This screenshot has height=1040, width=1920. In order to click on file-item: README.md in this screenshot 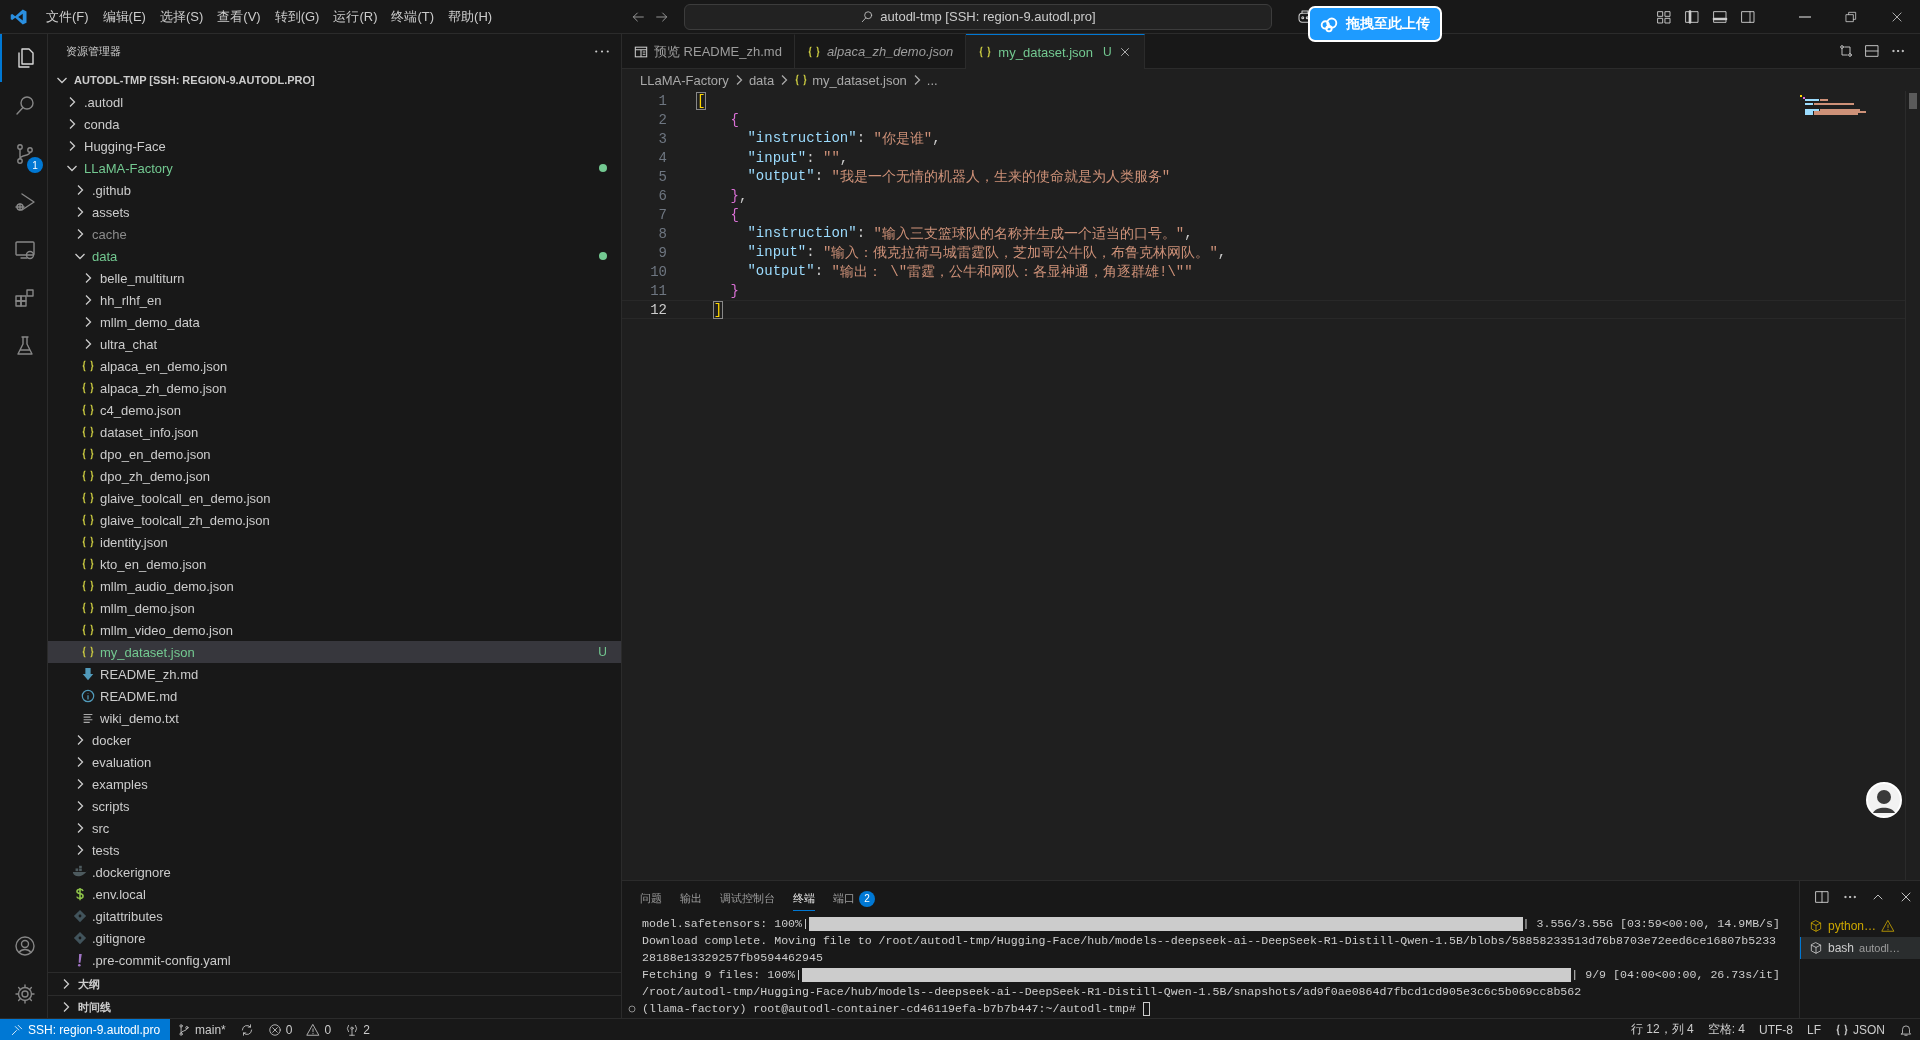, I will do `click(334, 696)`.